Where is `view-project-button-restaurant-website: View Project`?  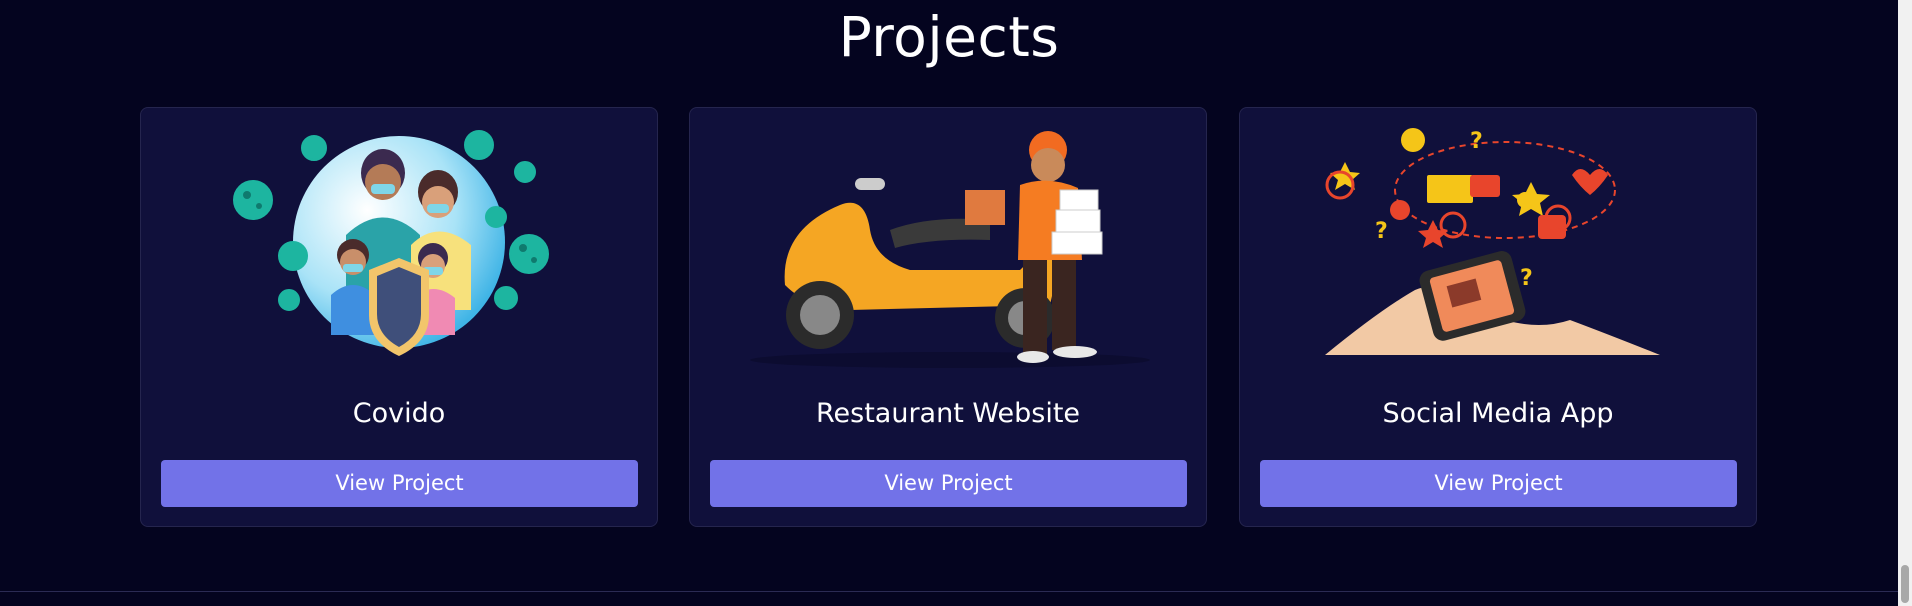
view-project-button-restaurant-website: View Project is located at coordinates (948, 483).